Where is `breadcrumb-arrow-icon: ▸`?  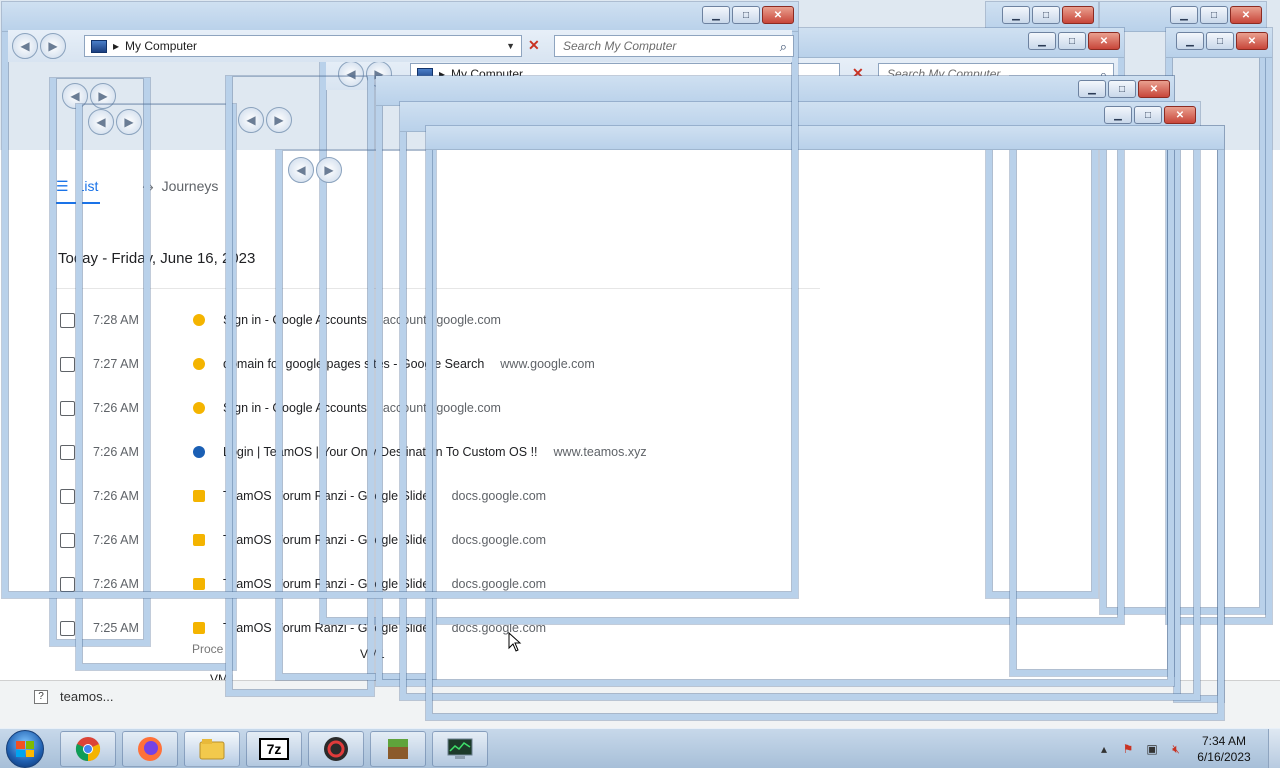 breadcrumb-arrow-icon: ▸ is located at coordinates (116, 46).